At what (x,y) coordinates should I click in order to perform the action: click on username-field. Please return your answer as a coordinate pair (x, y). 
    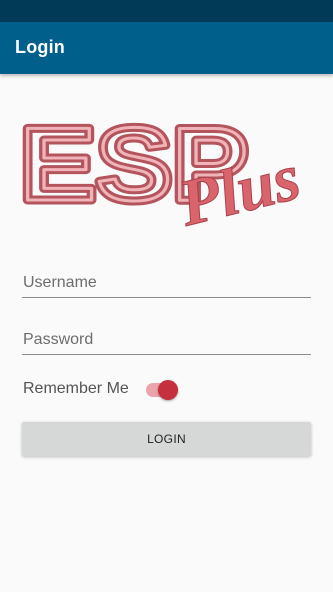
    Looking at the image, I should click on (166, 285).